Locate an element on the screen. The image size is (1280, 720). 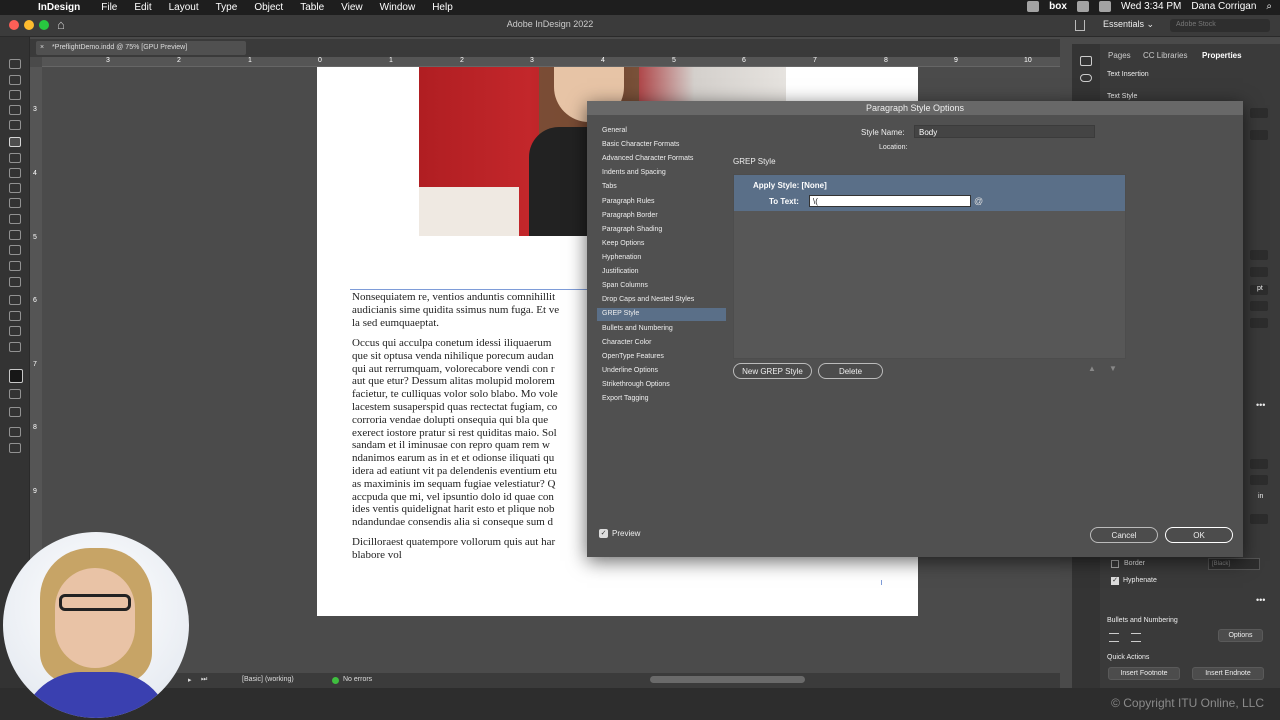
horizontal-scrollbar is located at coordinates (727, 679).